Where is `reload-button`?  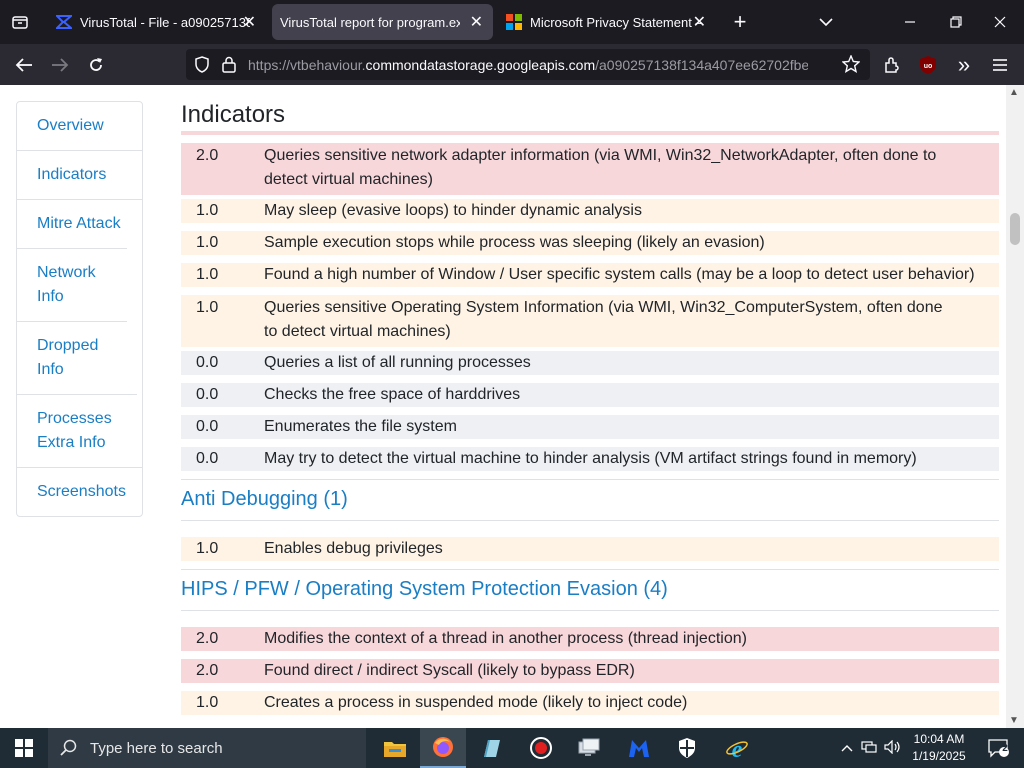 reload-button is located at coordinates (96, 64).